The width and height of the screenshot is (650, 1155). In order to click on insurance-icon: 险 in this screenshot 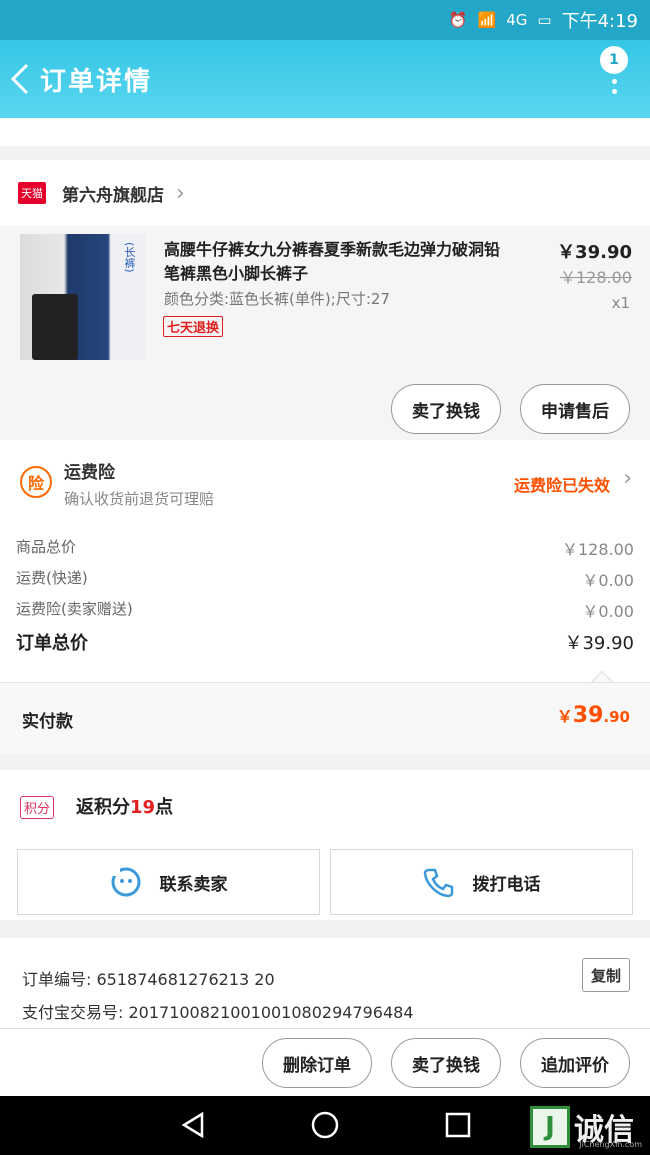, I will do `click(36, 482)`.